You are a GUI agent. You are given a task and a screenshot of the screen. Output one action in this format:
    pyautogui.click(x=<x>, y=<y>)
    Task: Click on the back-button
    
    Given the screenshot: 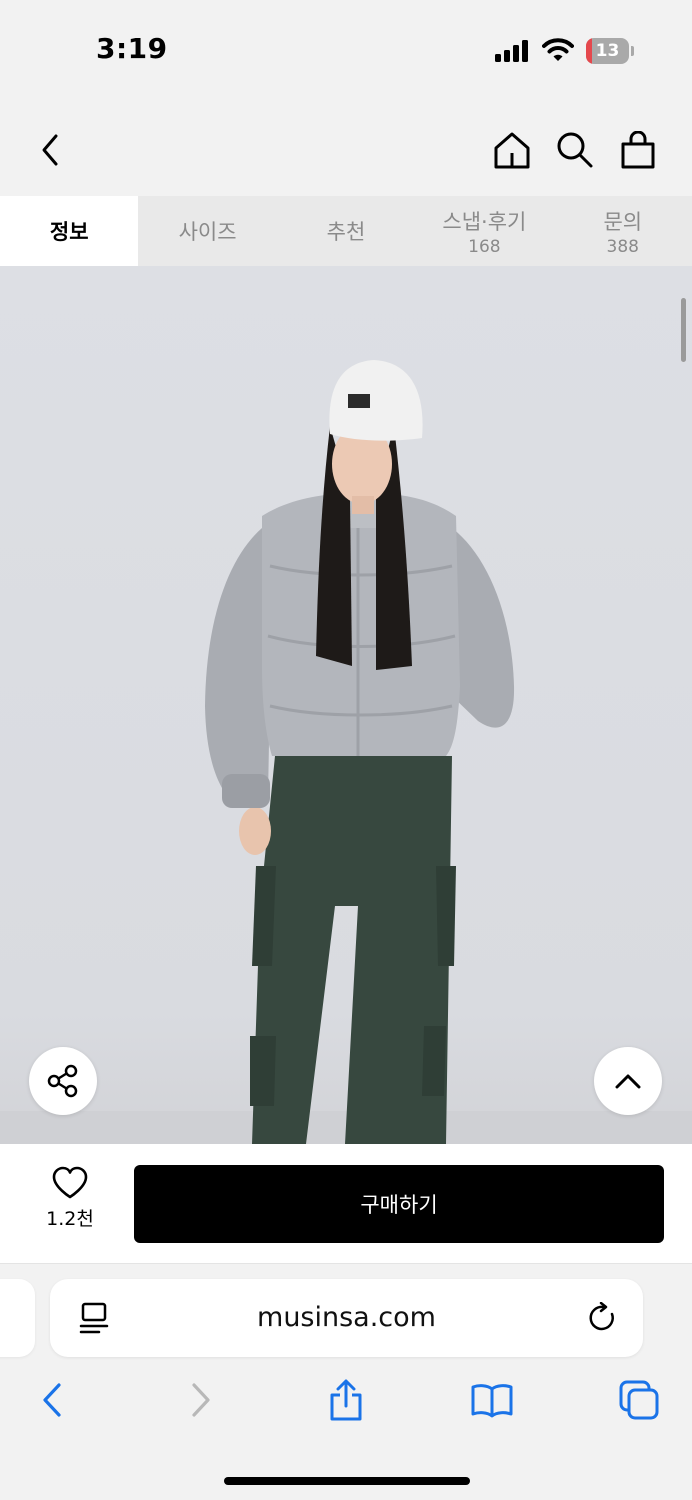 What is the action you would take?
    pyautogui.click(x=50, y=150)
    